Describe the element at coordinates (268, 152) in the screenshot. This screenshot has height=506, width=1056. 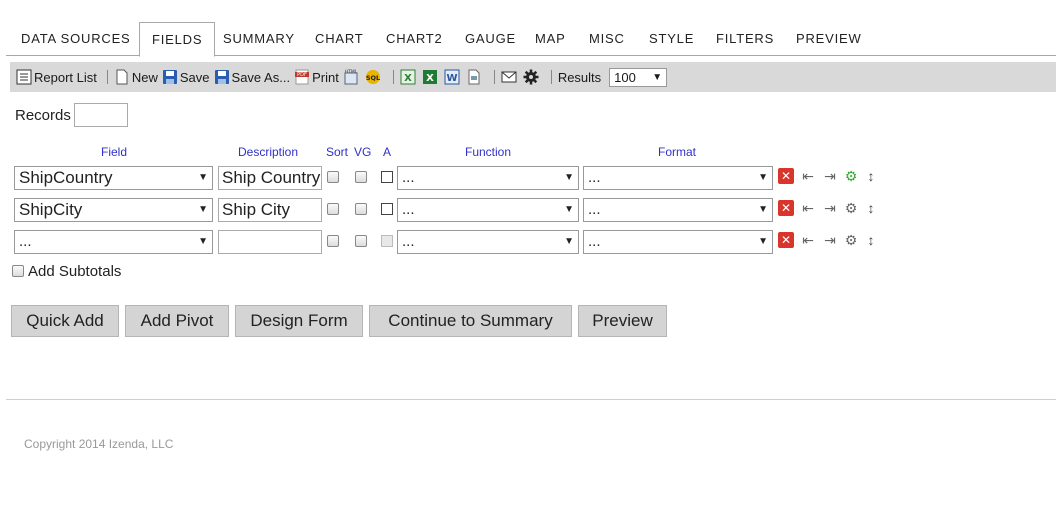
I see `header-description: Description` at that location.